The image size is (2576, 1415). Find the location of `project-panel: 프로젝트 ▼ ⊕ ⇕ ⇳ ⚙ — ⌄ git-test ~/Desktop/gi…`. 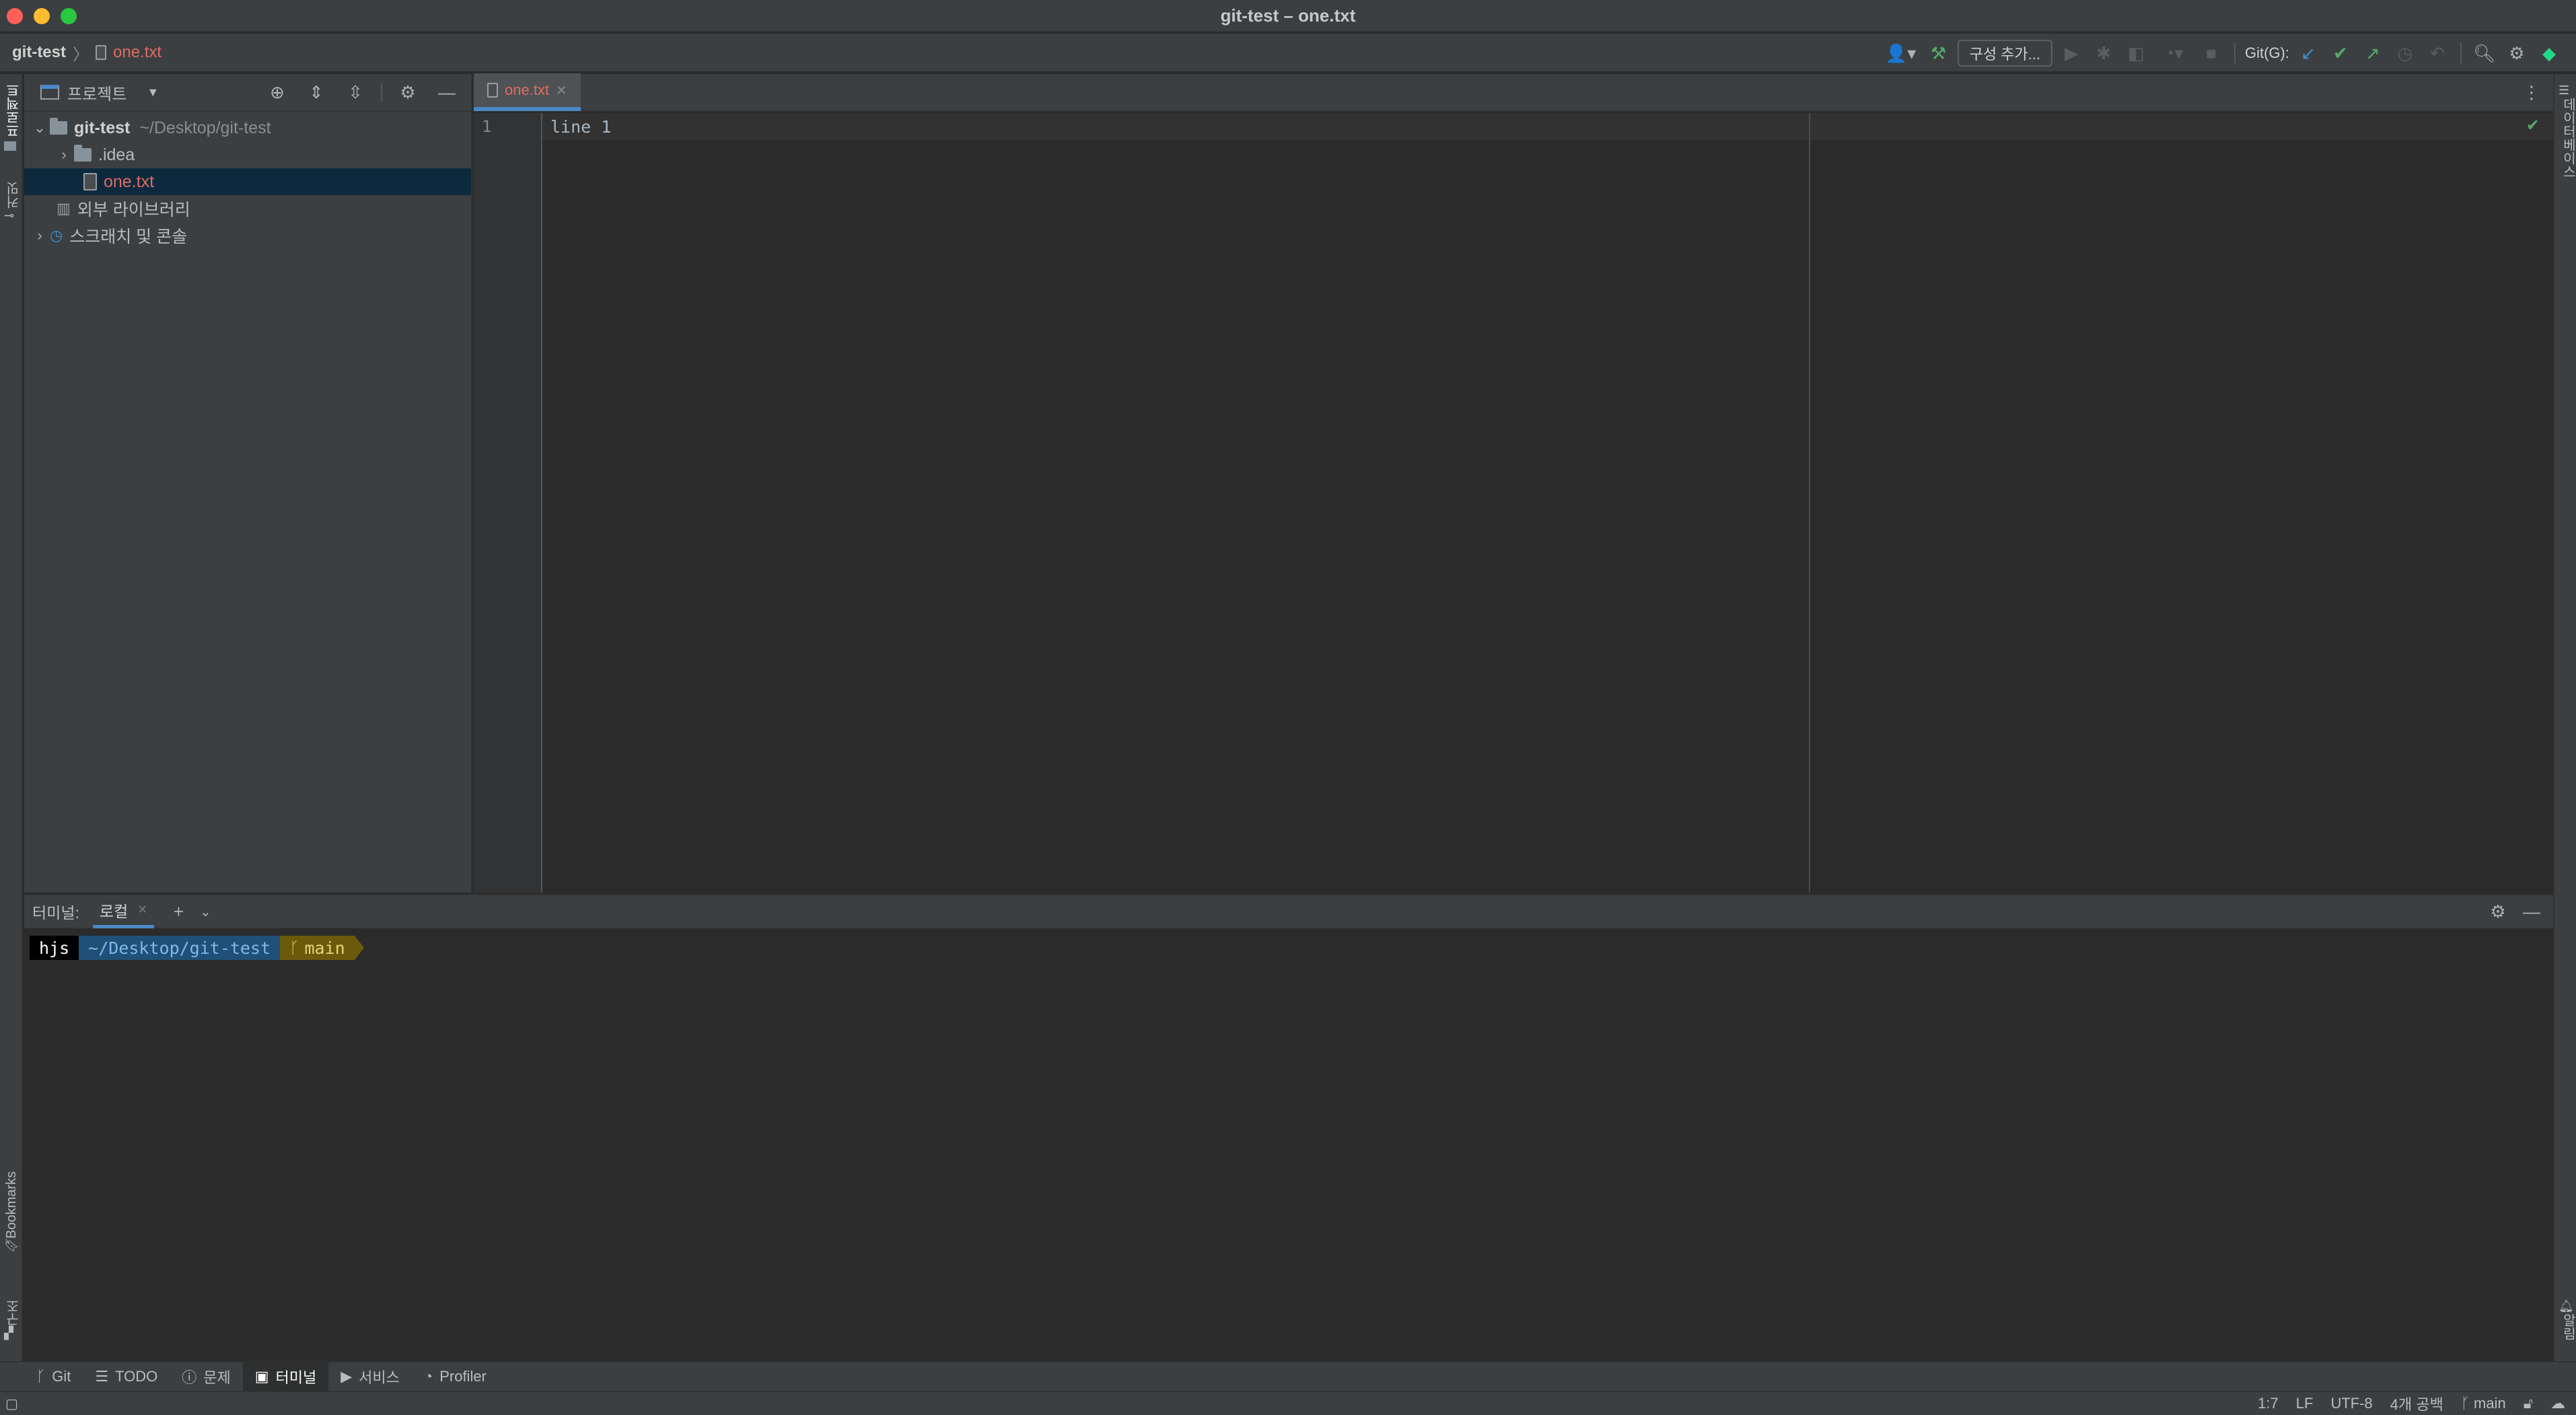

project-panel: 프로젝트 ▼ ⊕ ⇕ ⇳ ⚙ — ⌄ git-test ~/Desktop/gi… is located at coordinates (248, 484).